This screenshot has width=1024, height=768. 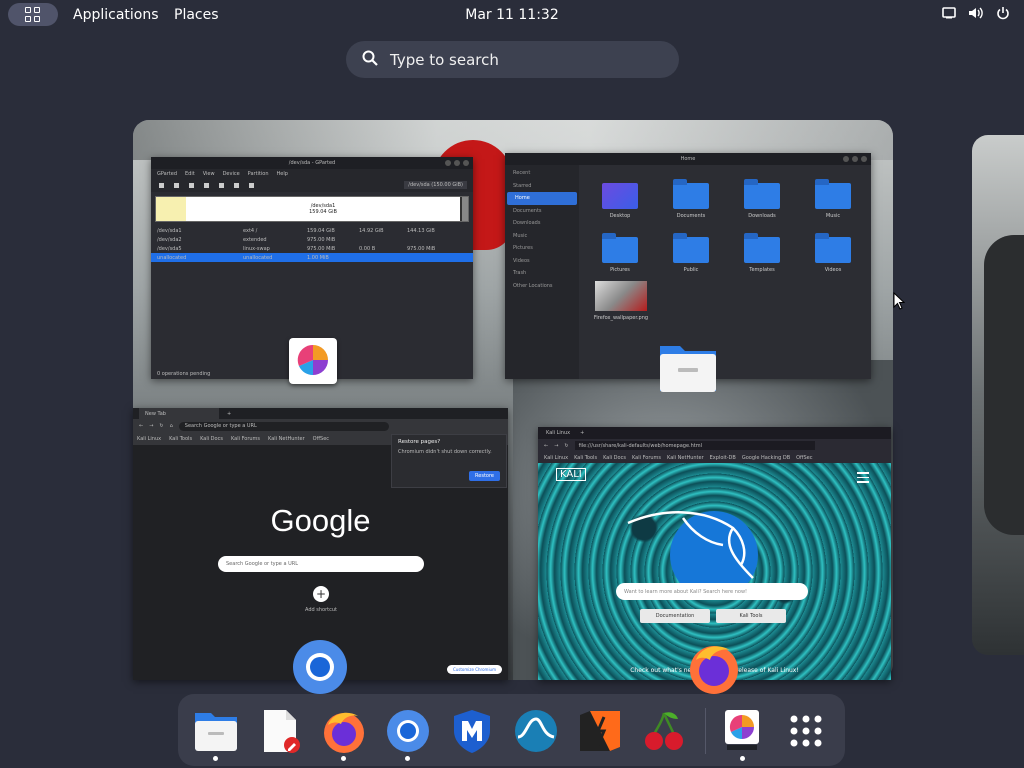 What do you see at coordinates (171, 426) in the screenshot?
I see `home-icon: ⌂` at bounding box center [171, 426].